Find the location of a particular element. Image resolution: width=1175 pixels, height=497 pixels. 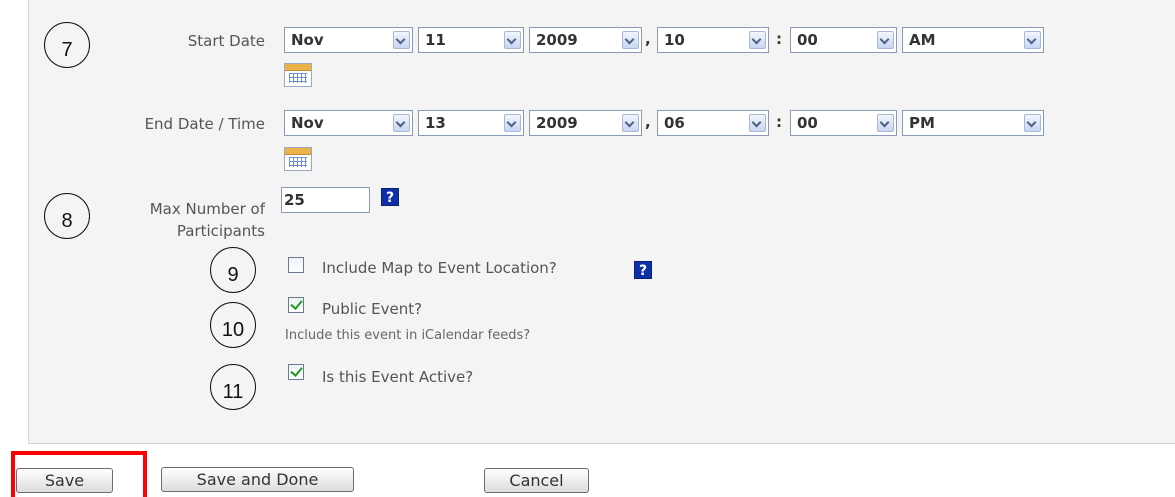

end-month-select: Nov is located at coordinates (348, 123).